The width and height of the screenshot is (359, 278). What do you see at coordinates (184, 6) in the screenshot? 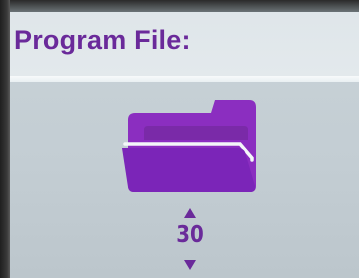
I see `screen-top-edge` at bounding box center [184, 6].